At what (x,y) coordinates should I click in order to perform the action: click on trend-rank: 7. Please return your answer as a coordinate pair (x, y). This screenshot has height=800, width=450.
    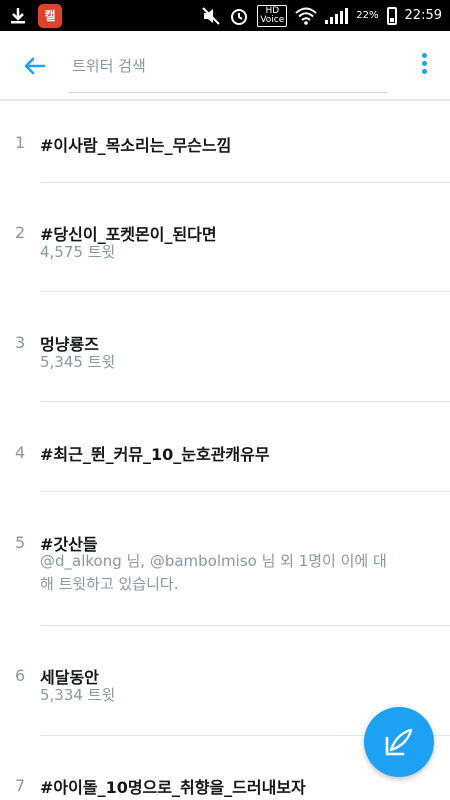
    Looking at the image, I should click on (20, 785).